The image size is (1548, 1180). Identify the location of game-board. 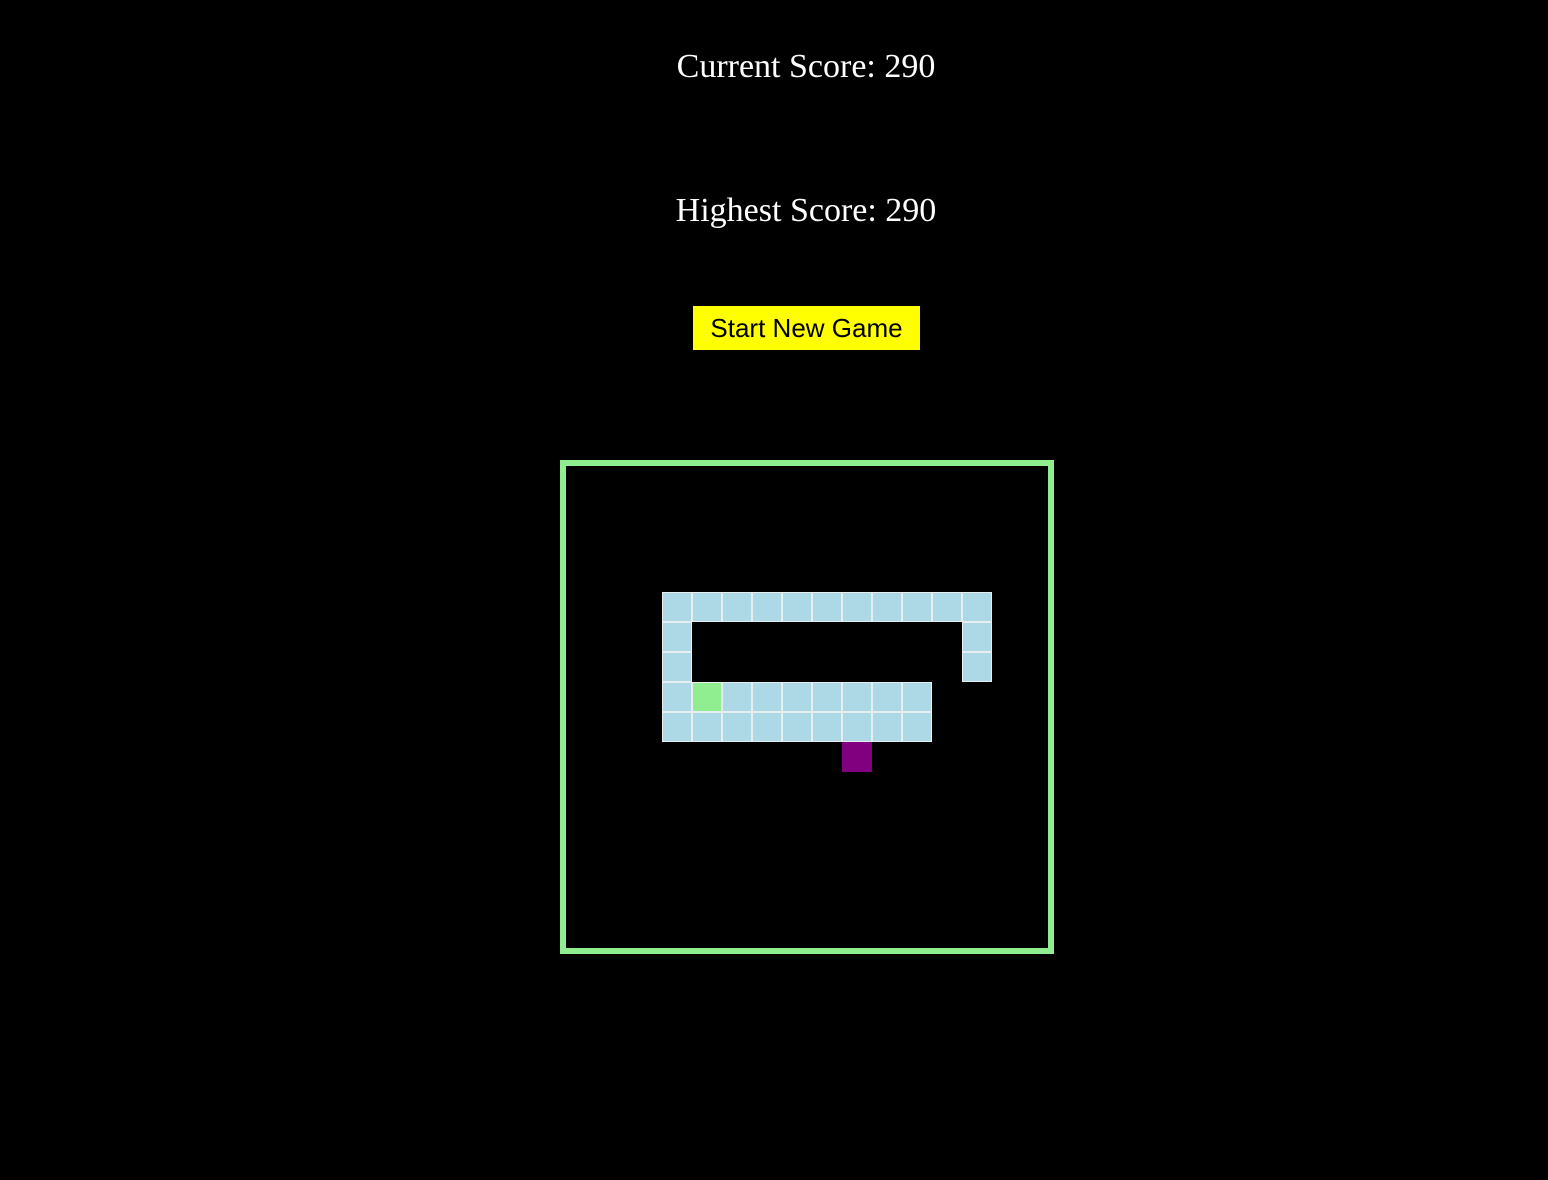
(807, 707).